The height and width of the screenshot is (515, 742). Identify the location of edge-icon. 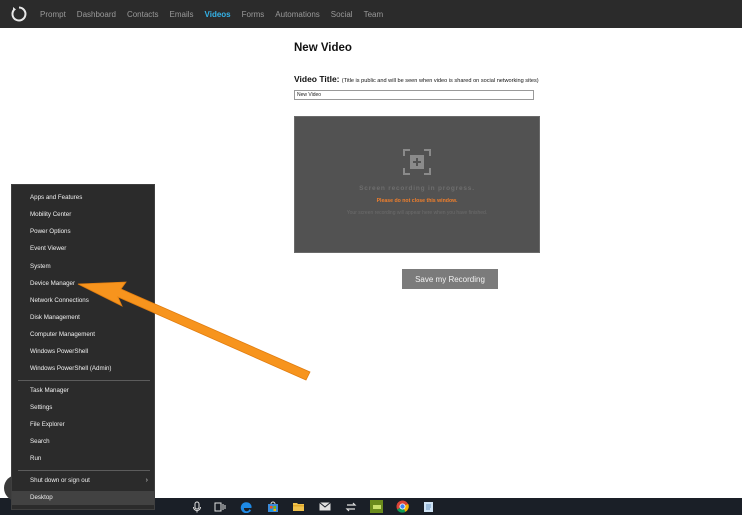
(246, 506).